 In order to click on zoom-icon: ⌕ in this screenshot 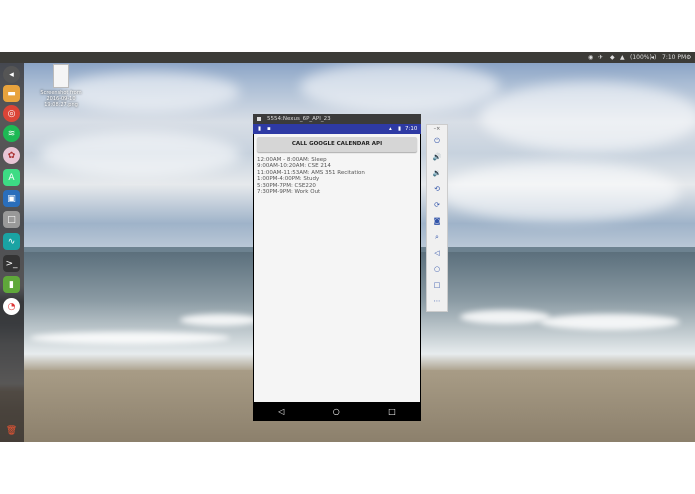, I will do `click(437, 237)`.